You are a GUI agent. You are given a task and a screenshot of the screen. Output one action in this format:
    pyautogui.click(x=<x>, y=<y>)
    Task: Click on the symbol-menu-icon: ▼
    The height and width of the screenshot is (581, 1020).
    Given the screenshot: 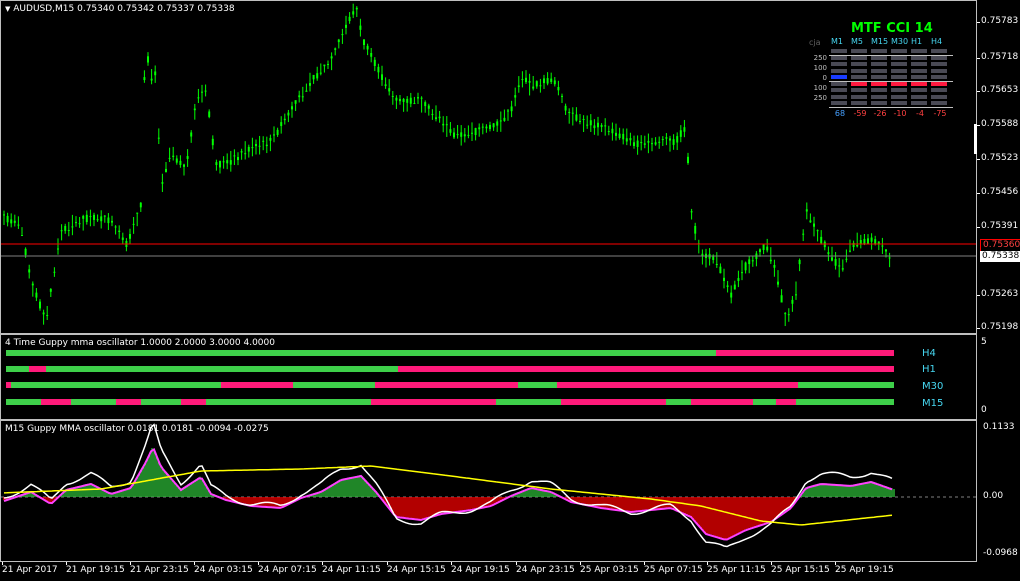 What is the action you would take?
    pyautogui.click(x=7, y=9)
    